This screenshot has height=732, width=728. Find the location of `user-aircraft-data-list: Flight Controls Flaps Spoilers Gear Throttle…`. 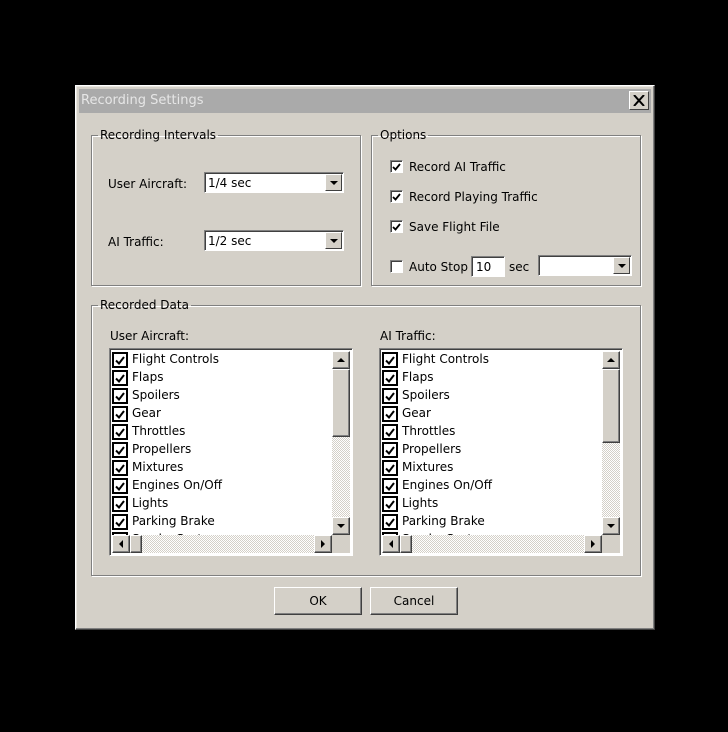

user-aircraft-data-list: Flight Controls Flaps Spoilers Gear Throttle… is located at coordinates (231, 452).